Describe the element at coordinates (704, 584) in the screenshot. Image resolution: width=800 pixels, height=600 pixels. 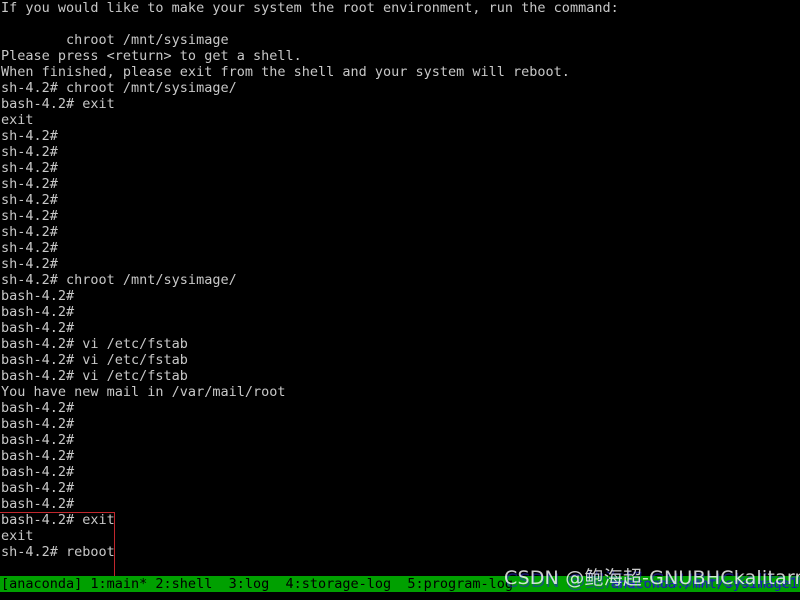
I see `tmux-status-right: anaconda:/mnt/sysimage1` at that location.